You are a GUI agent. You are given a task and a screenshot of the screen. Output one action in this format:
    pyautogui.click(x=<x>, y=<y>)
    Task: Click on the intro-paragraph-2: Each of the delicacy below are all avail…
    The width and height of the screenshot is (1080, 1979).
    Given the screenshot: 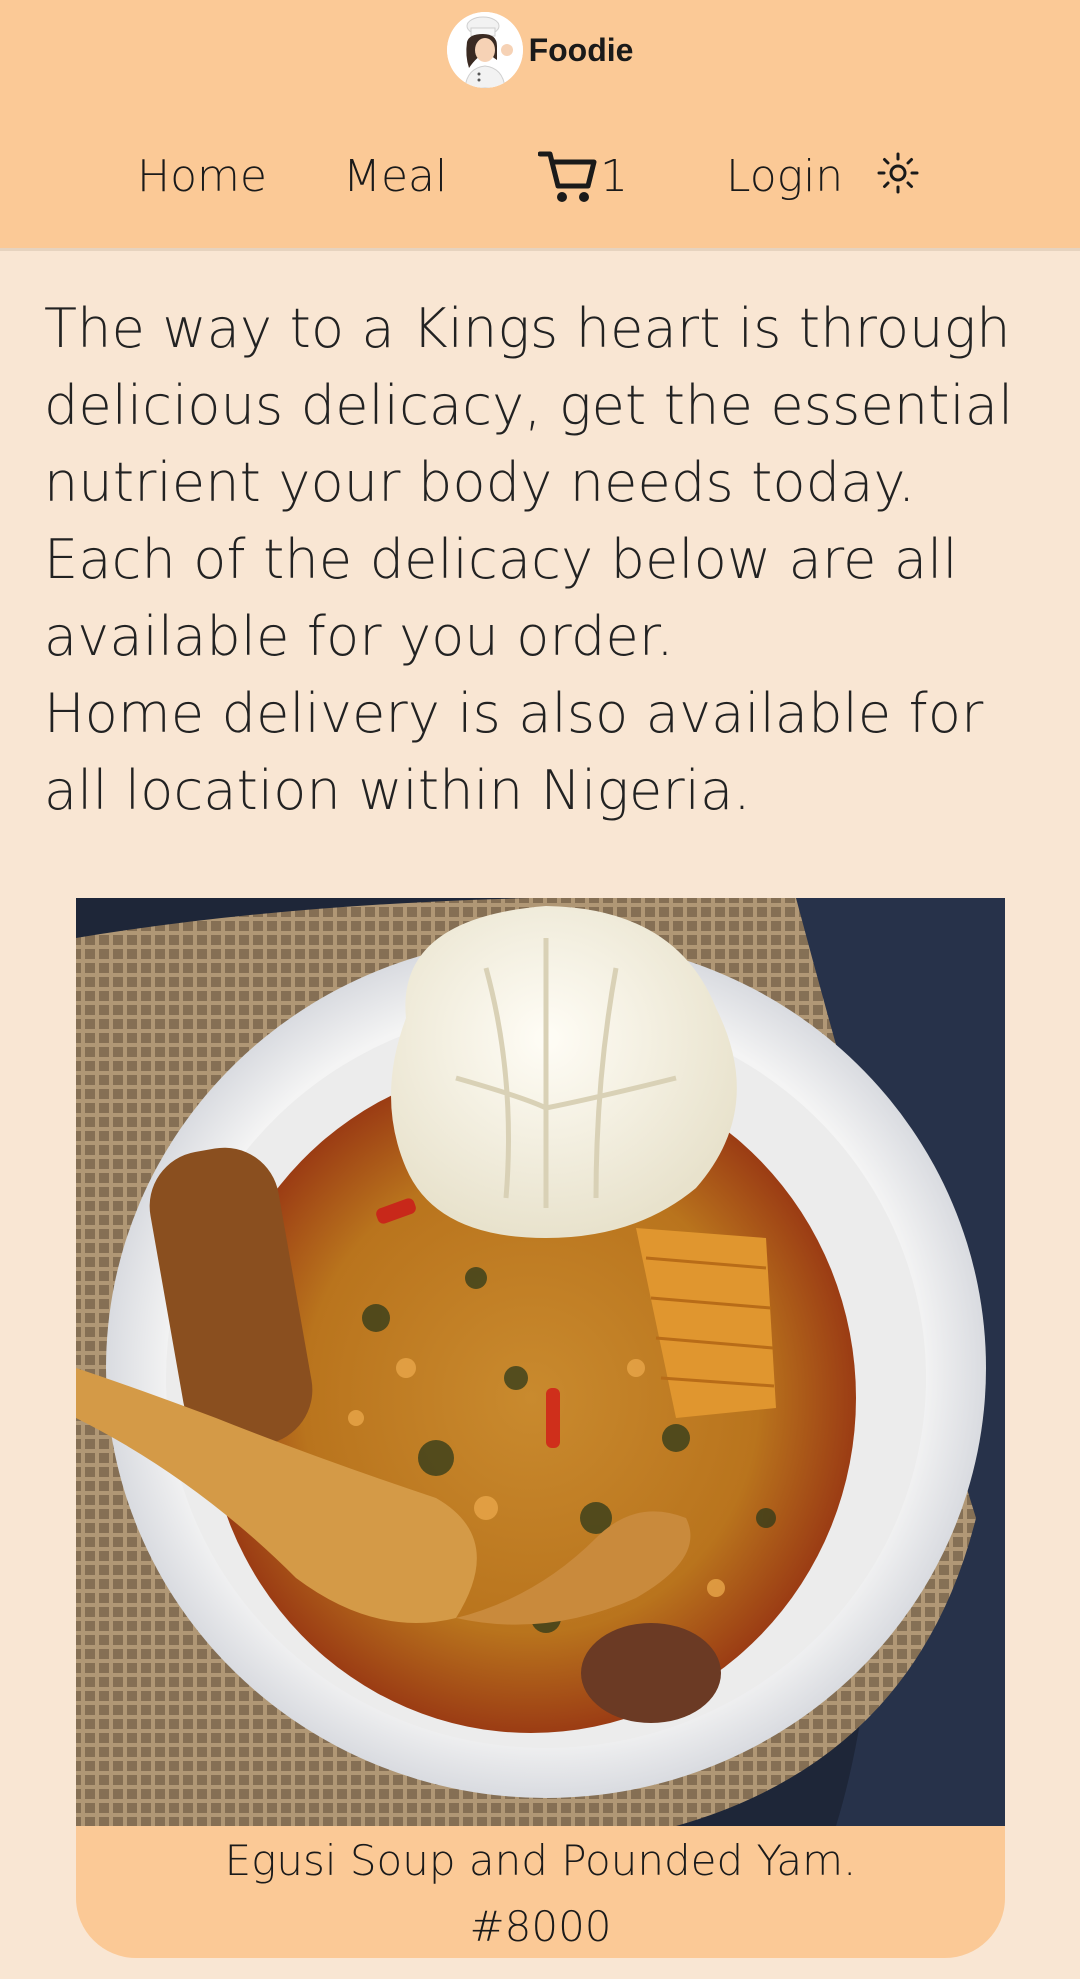 What is the action you would take?
    pyautogui.click(x=501, y=598)
    